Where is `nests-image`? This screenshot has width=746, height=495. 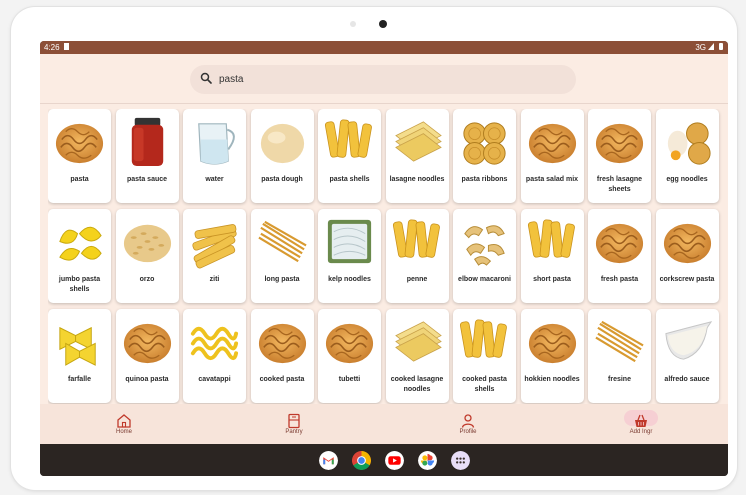 nests-image is located at coordinates (484, 143).